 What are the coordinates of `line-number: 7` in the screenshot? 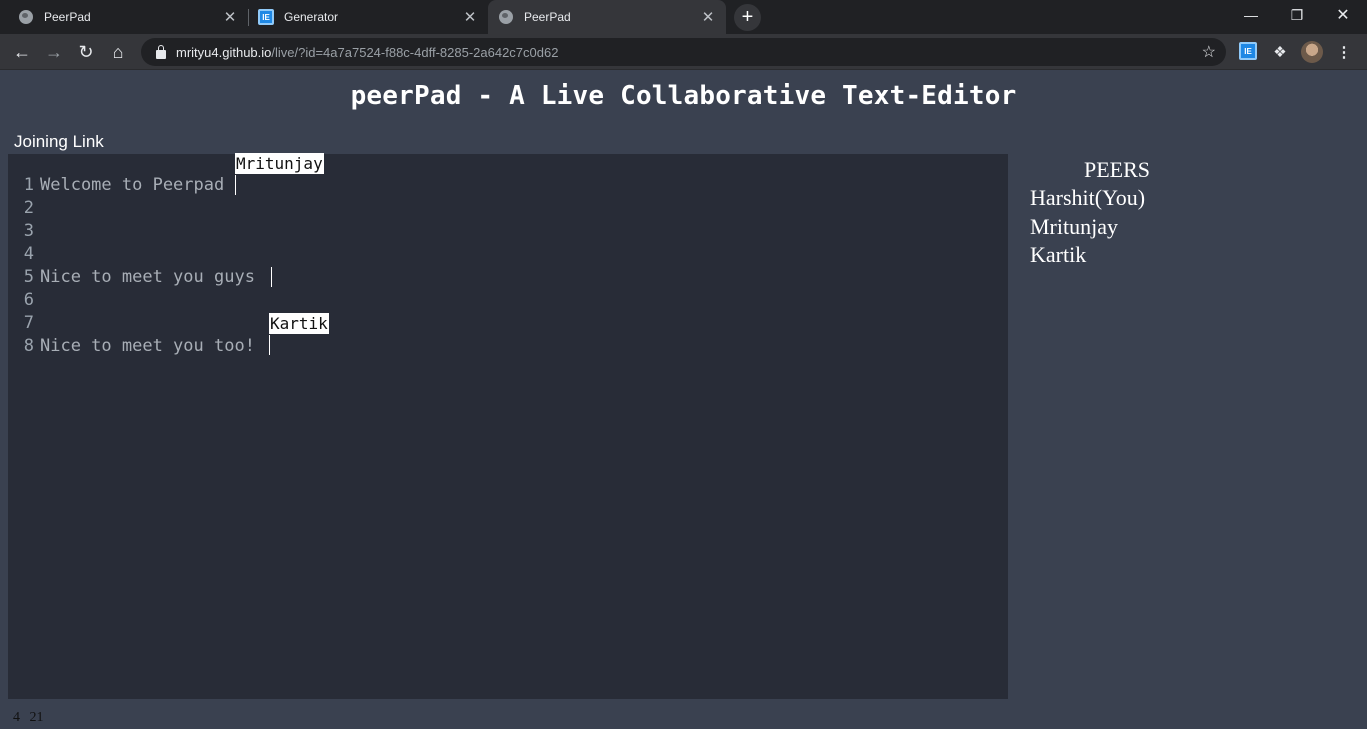 It's located at (28, 323).